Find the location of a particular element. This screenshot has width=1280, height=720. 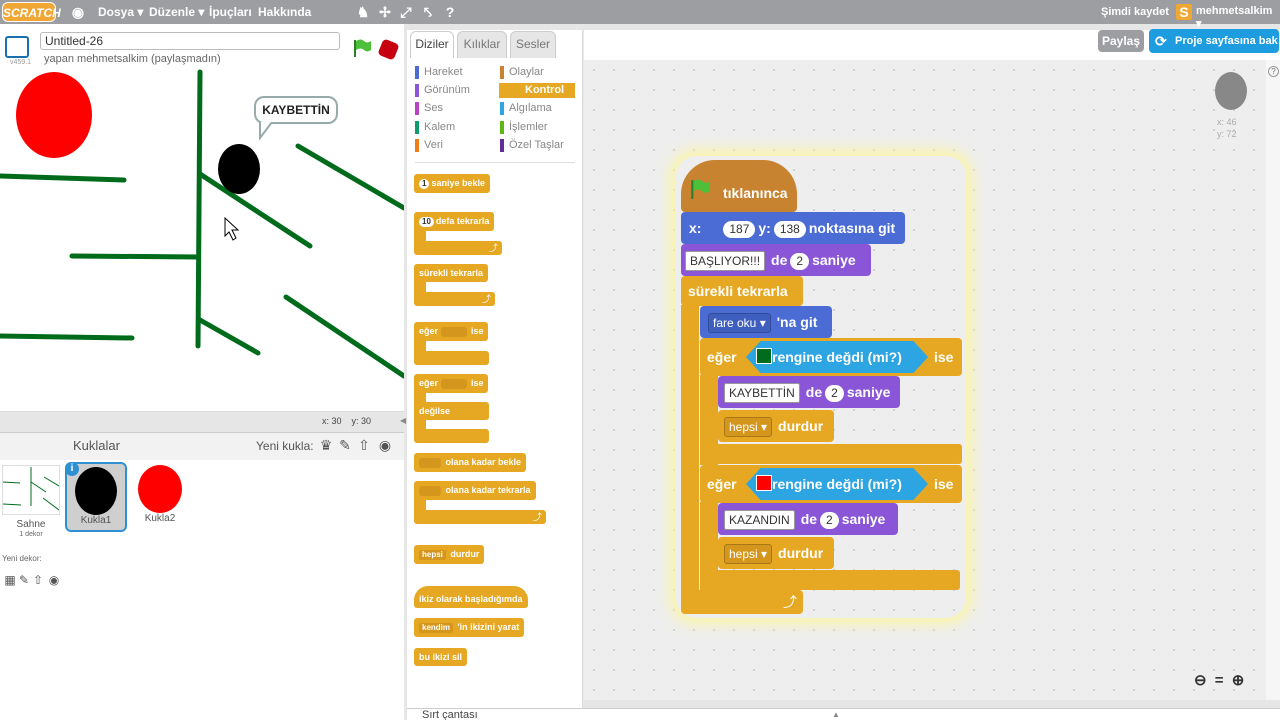

say-for-secs-block-start: BAŞLIYOR!!! de 2 saniye is located at coordinates (776, 260).